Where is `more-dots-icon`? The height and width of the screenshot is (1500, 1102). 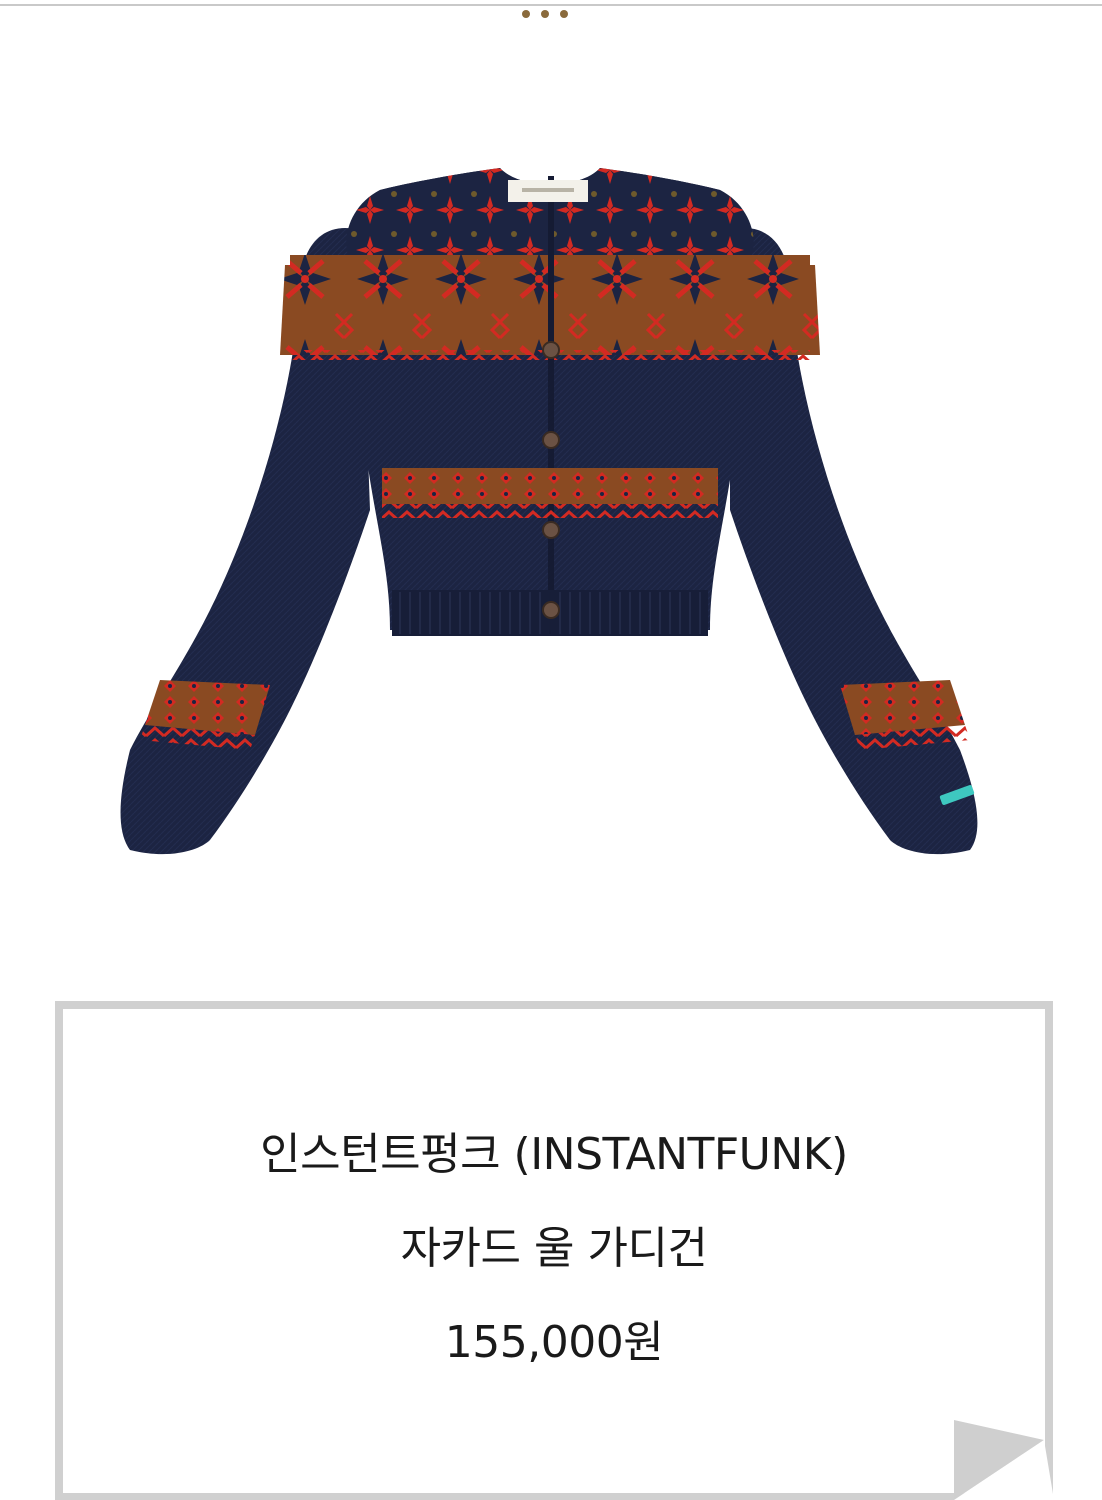 more-dots-icon is located at coordinates (545, 14).